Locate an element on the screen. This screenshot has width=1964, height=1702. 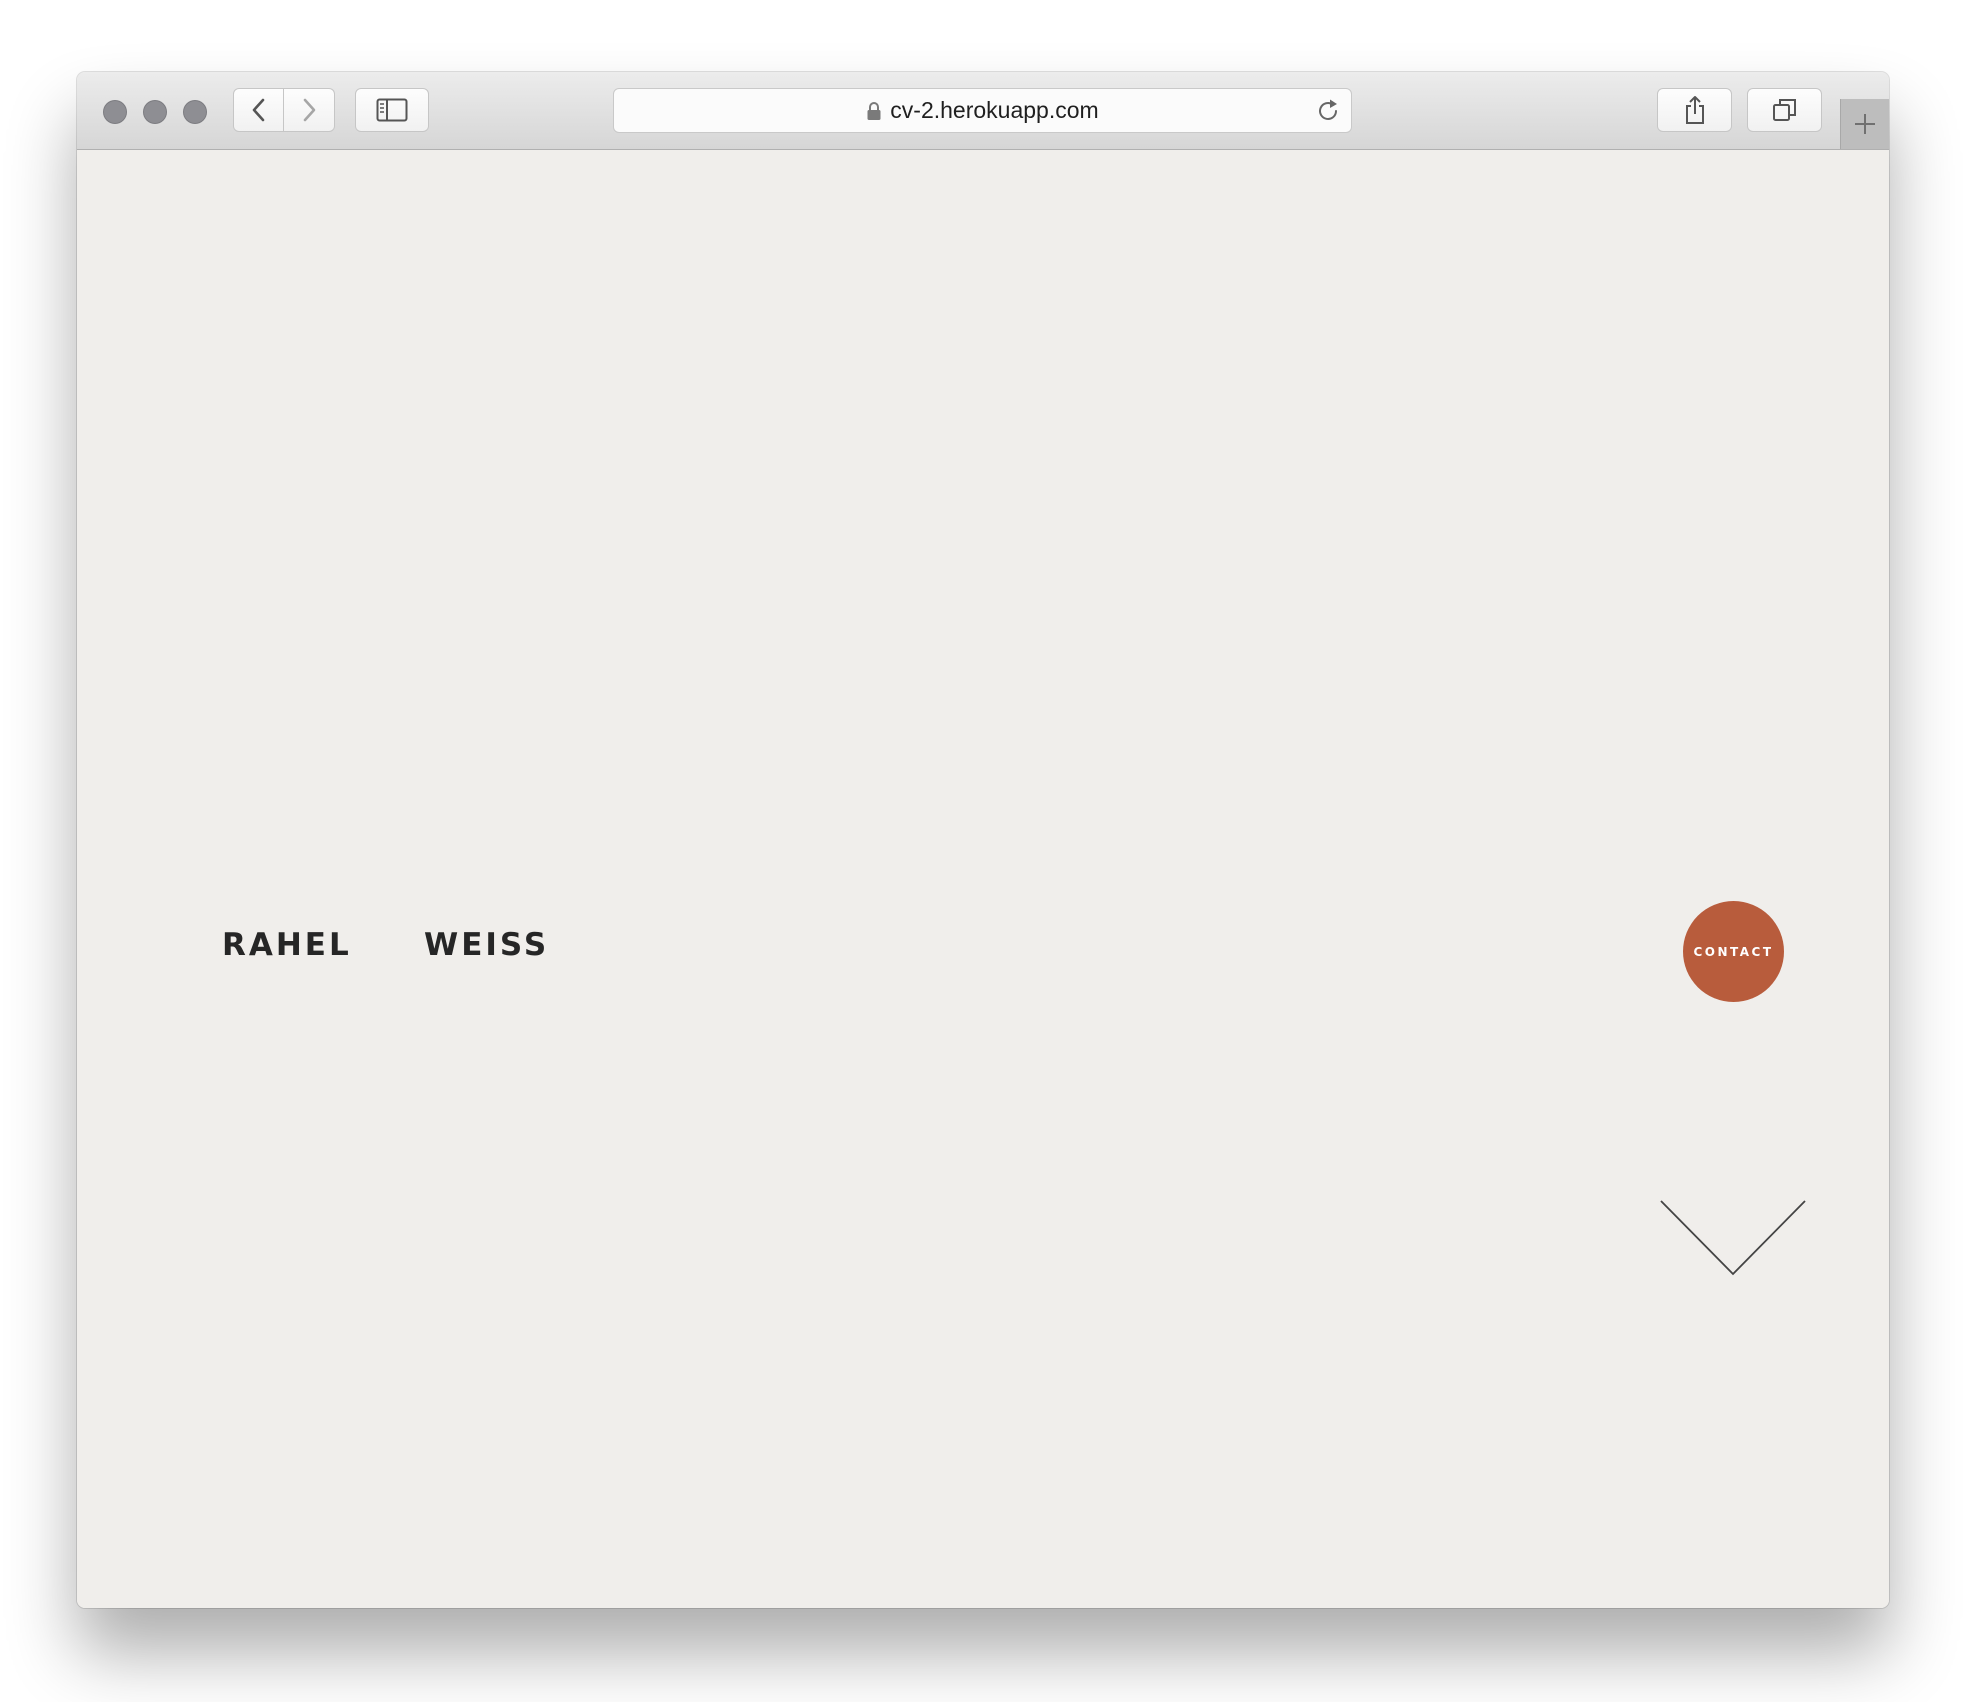
close-window-button is located at coordinates (115, 112).